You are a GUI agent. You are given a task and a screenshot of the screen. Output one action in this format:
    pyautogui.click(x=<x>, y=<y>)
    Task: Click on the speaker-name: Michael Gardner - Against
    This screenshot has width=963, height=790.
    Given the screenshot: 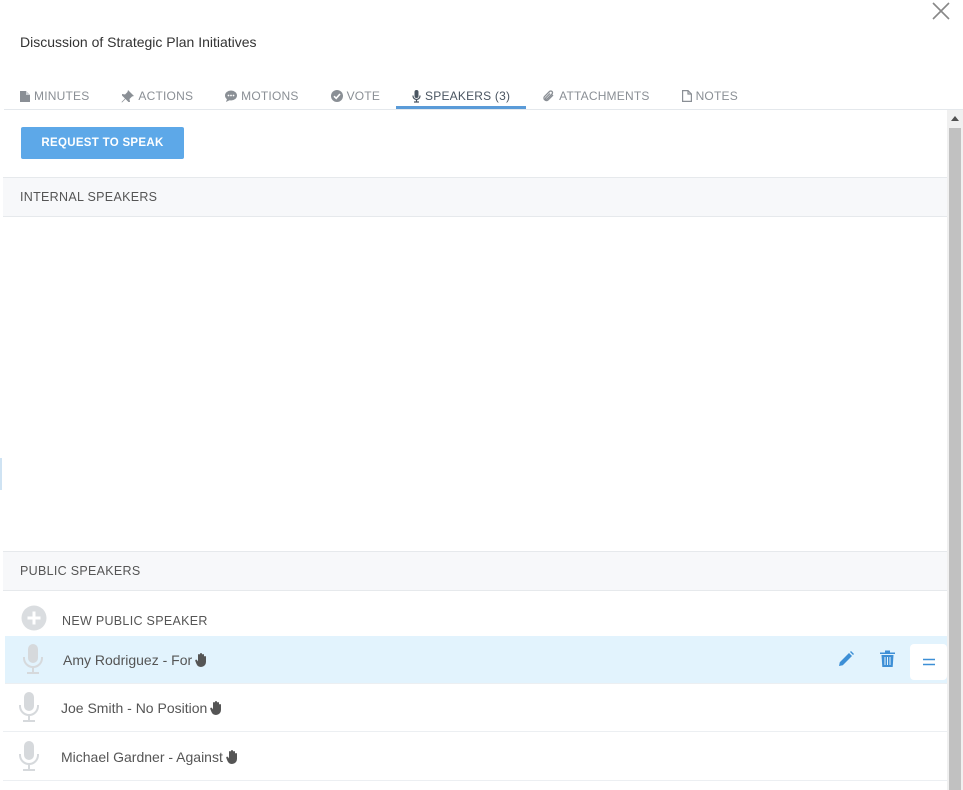 What is the action you would take?
    pyautogui.click(x=150, y=757)
    